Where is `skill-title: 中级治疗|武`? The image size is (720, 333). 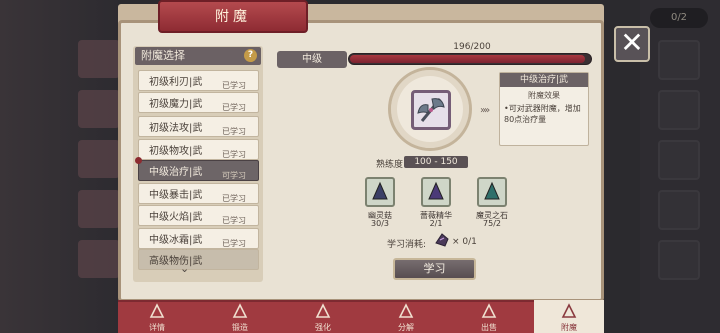
skill-title: 中级治疗|武 is located at coordinates (544, 80).